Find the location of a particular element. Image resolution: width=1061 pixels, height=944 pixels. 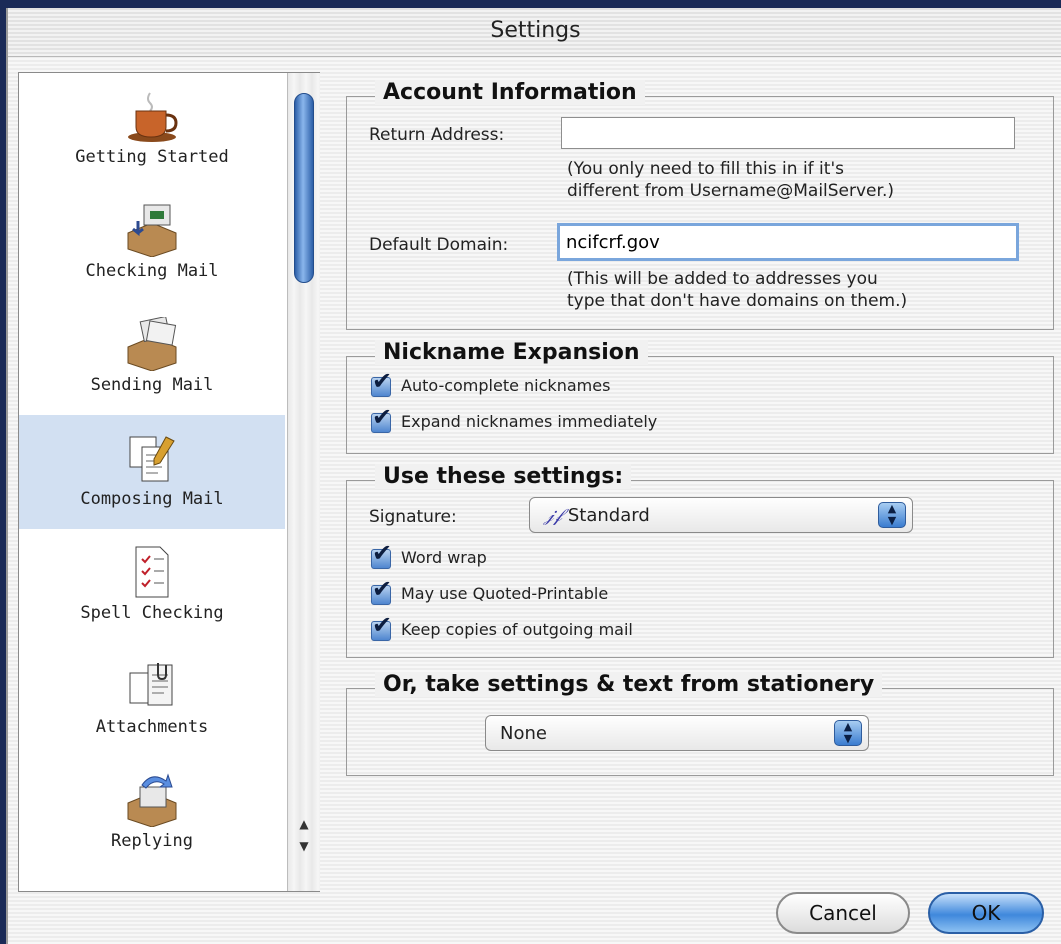

replying-icon is located at coordinates (152, 800).